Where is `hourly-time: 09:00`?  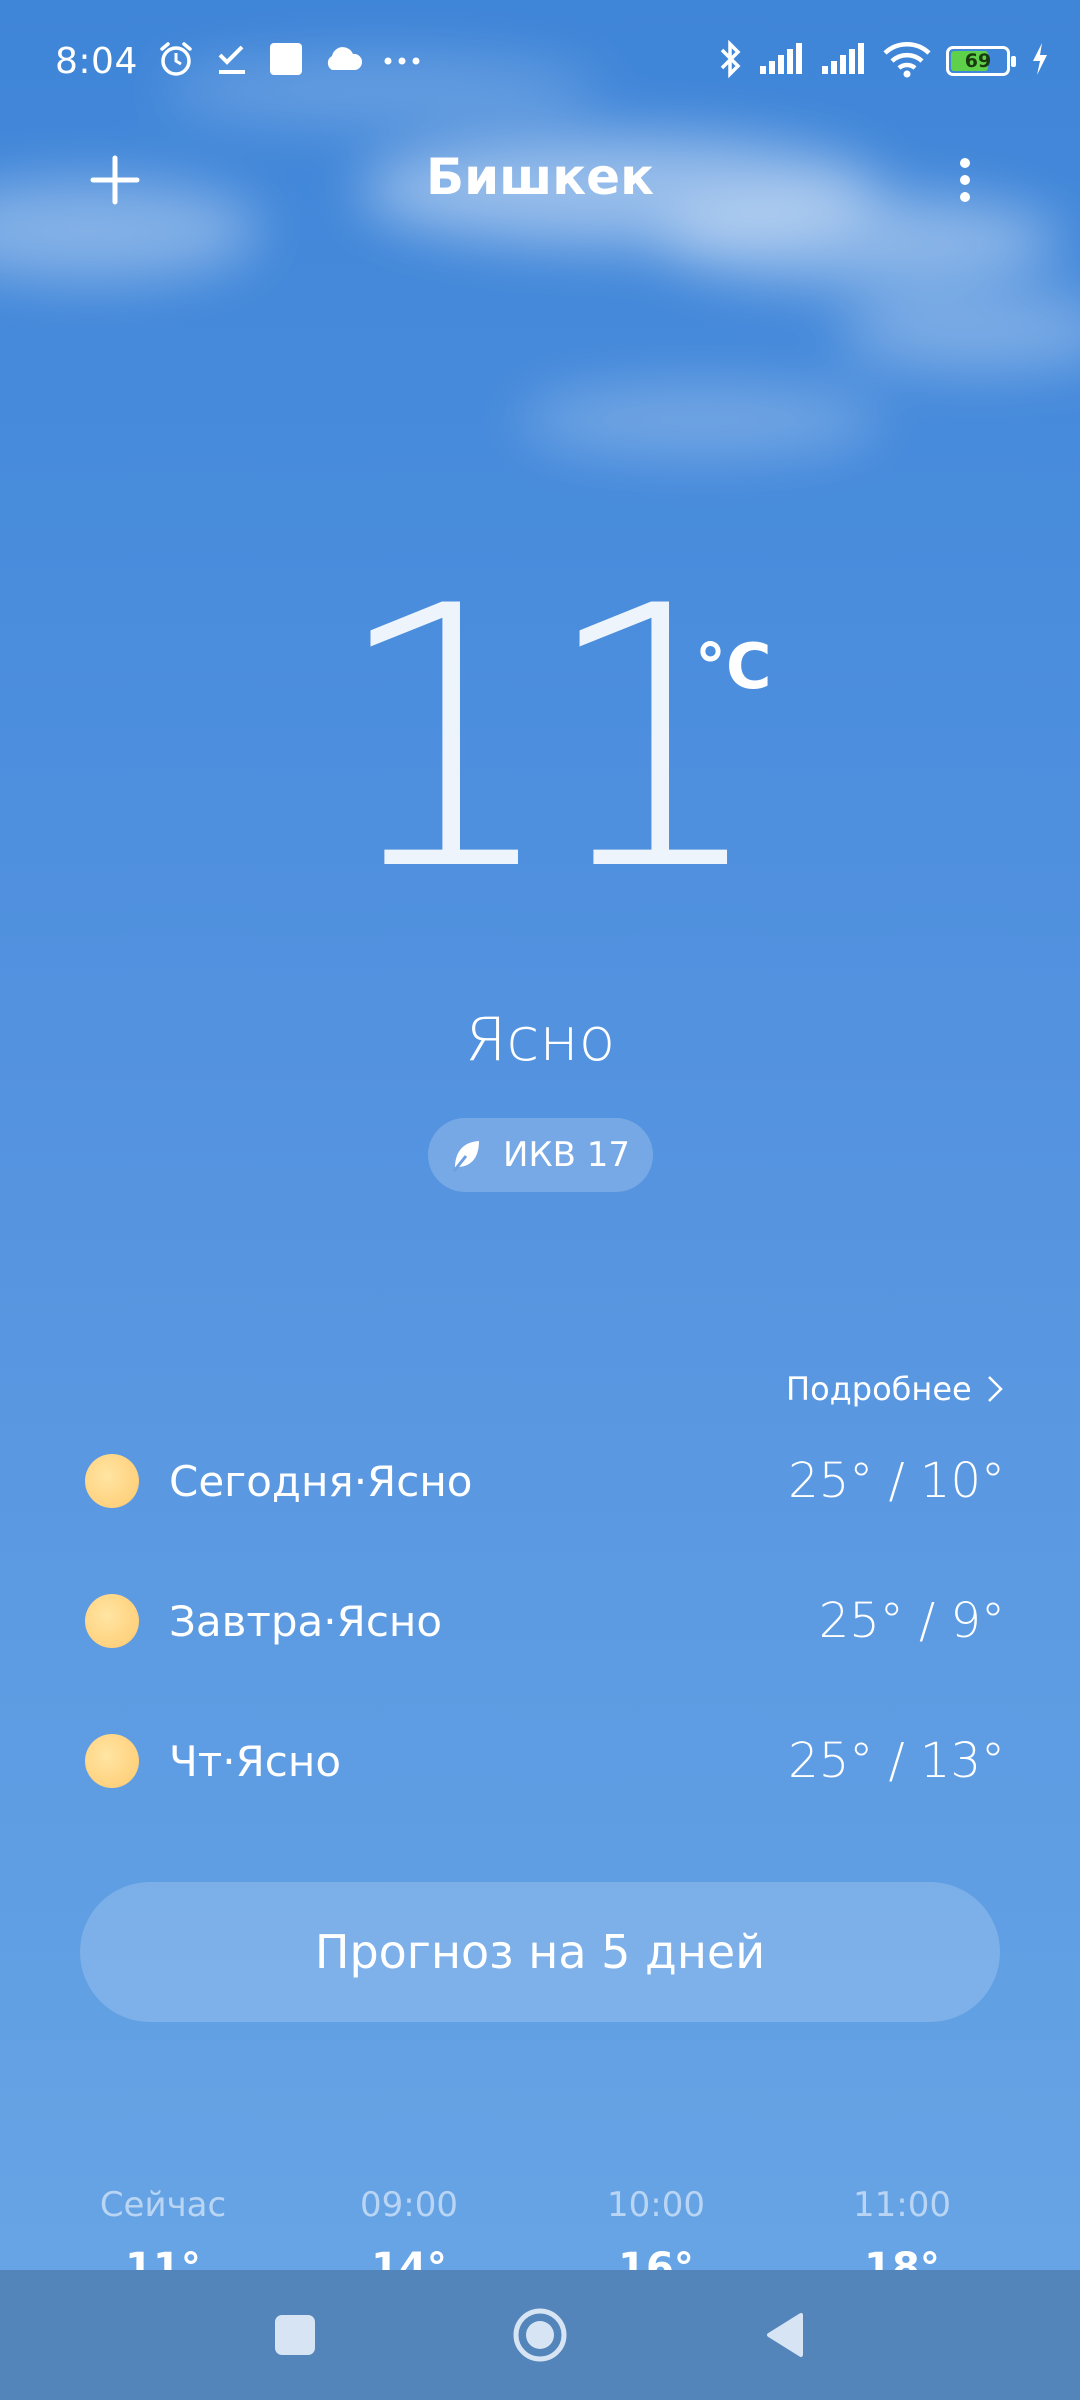
hourly-time: 09:00 is located at coordinates (409, 2205).